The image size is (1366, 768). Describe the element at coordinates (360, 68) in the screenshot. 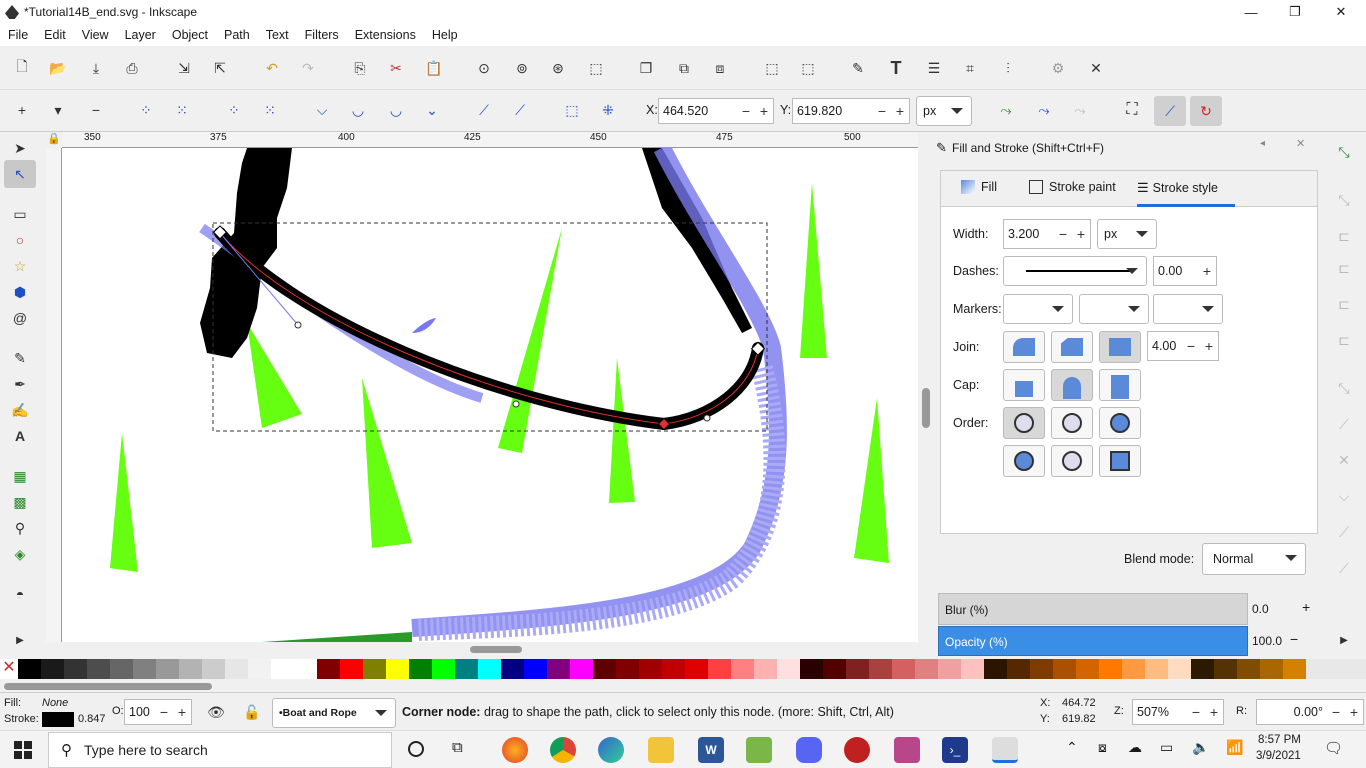

I see `copy-icon: ⎘` at that location.